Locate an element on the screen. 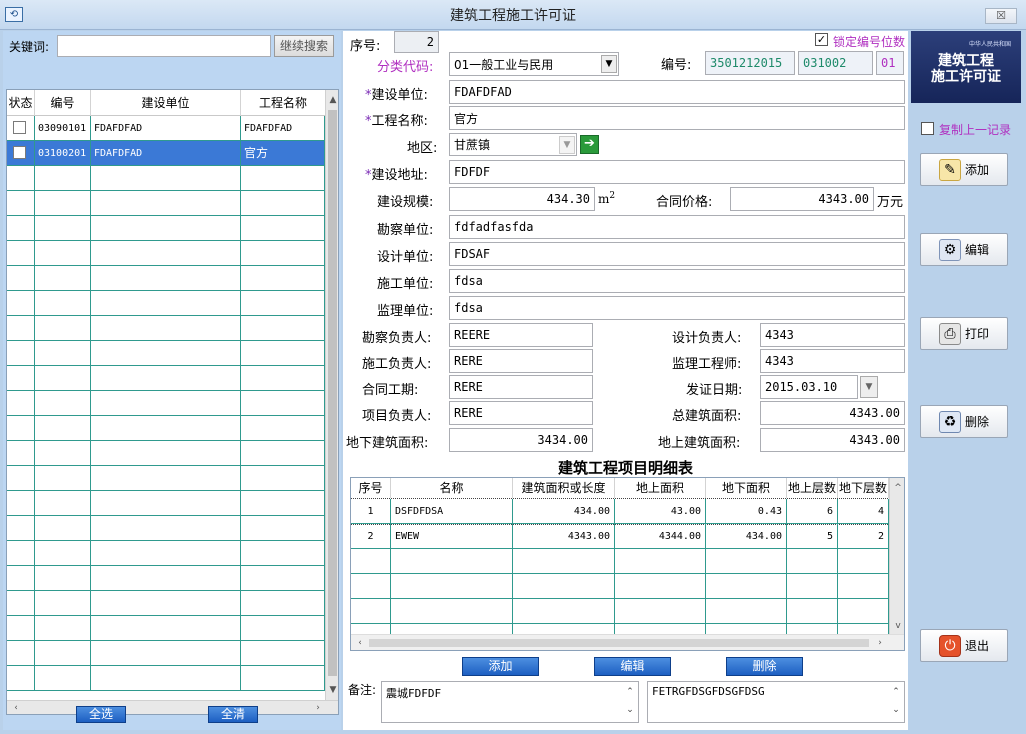 This screenshot has width=1026, height=734. notes-left-field: 震城FDFDF is located at coordinates (510, 702).